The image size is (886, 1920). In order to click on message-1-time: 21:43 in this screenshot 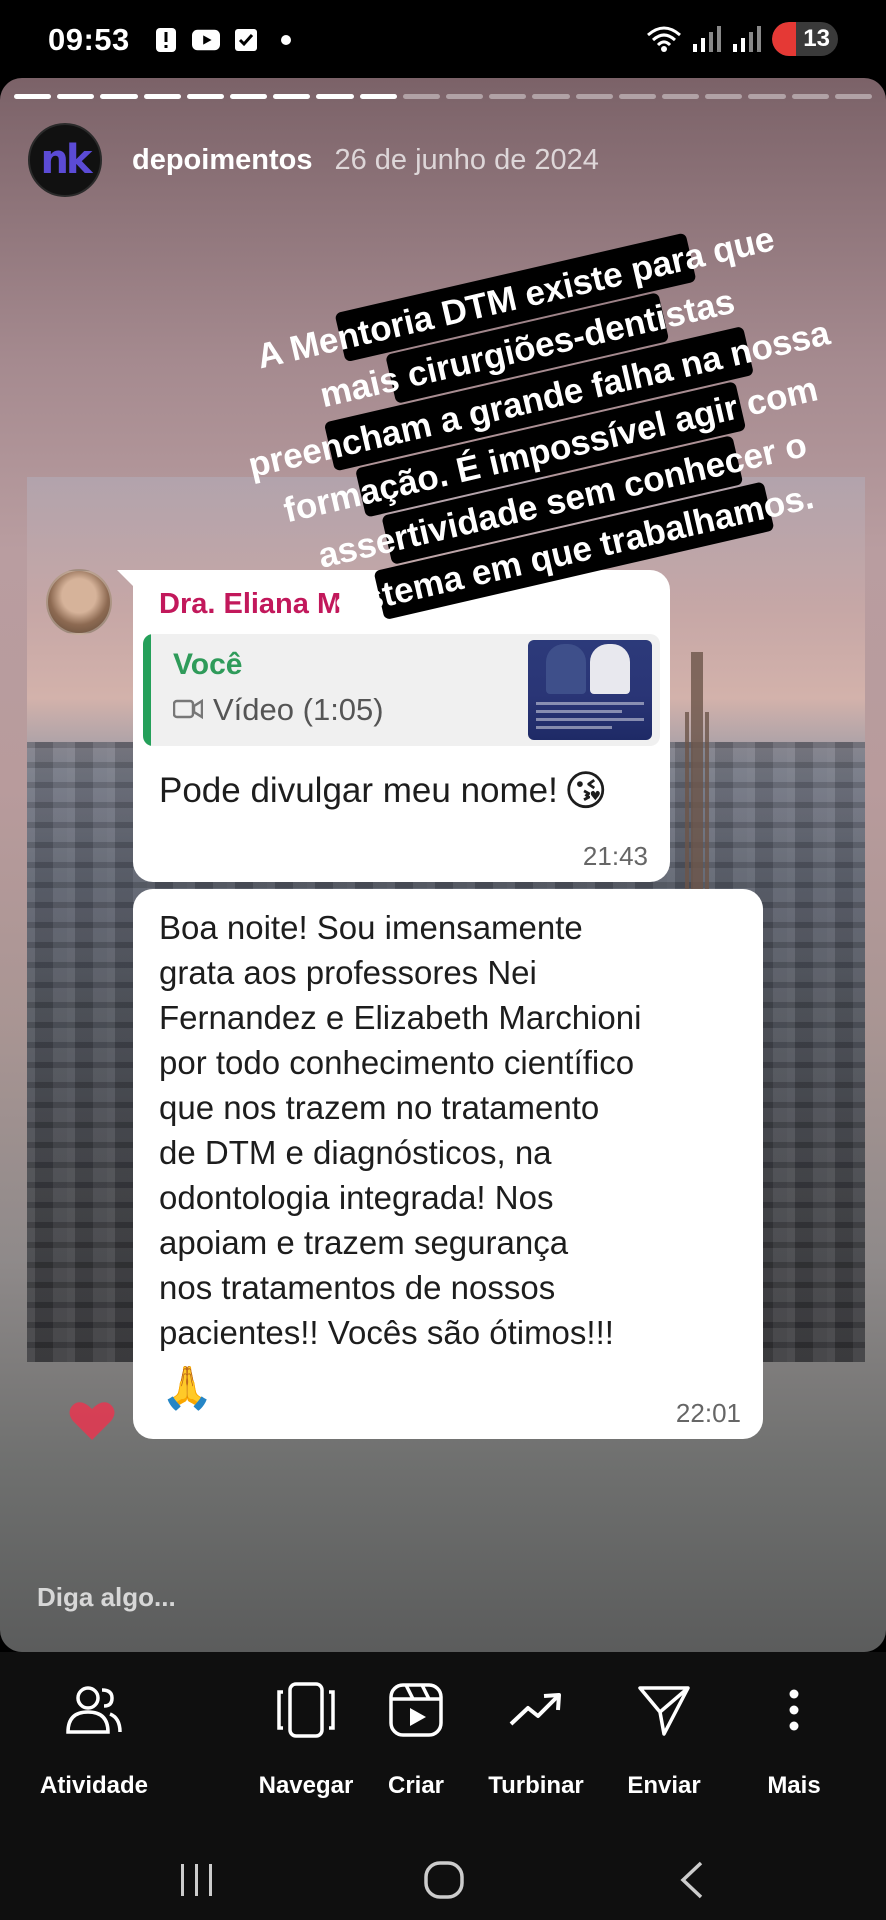, I will do `click(615, 856)`.